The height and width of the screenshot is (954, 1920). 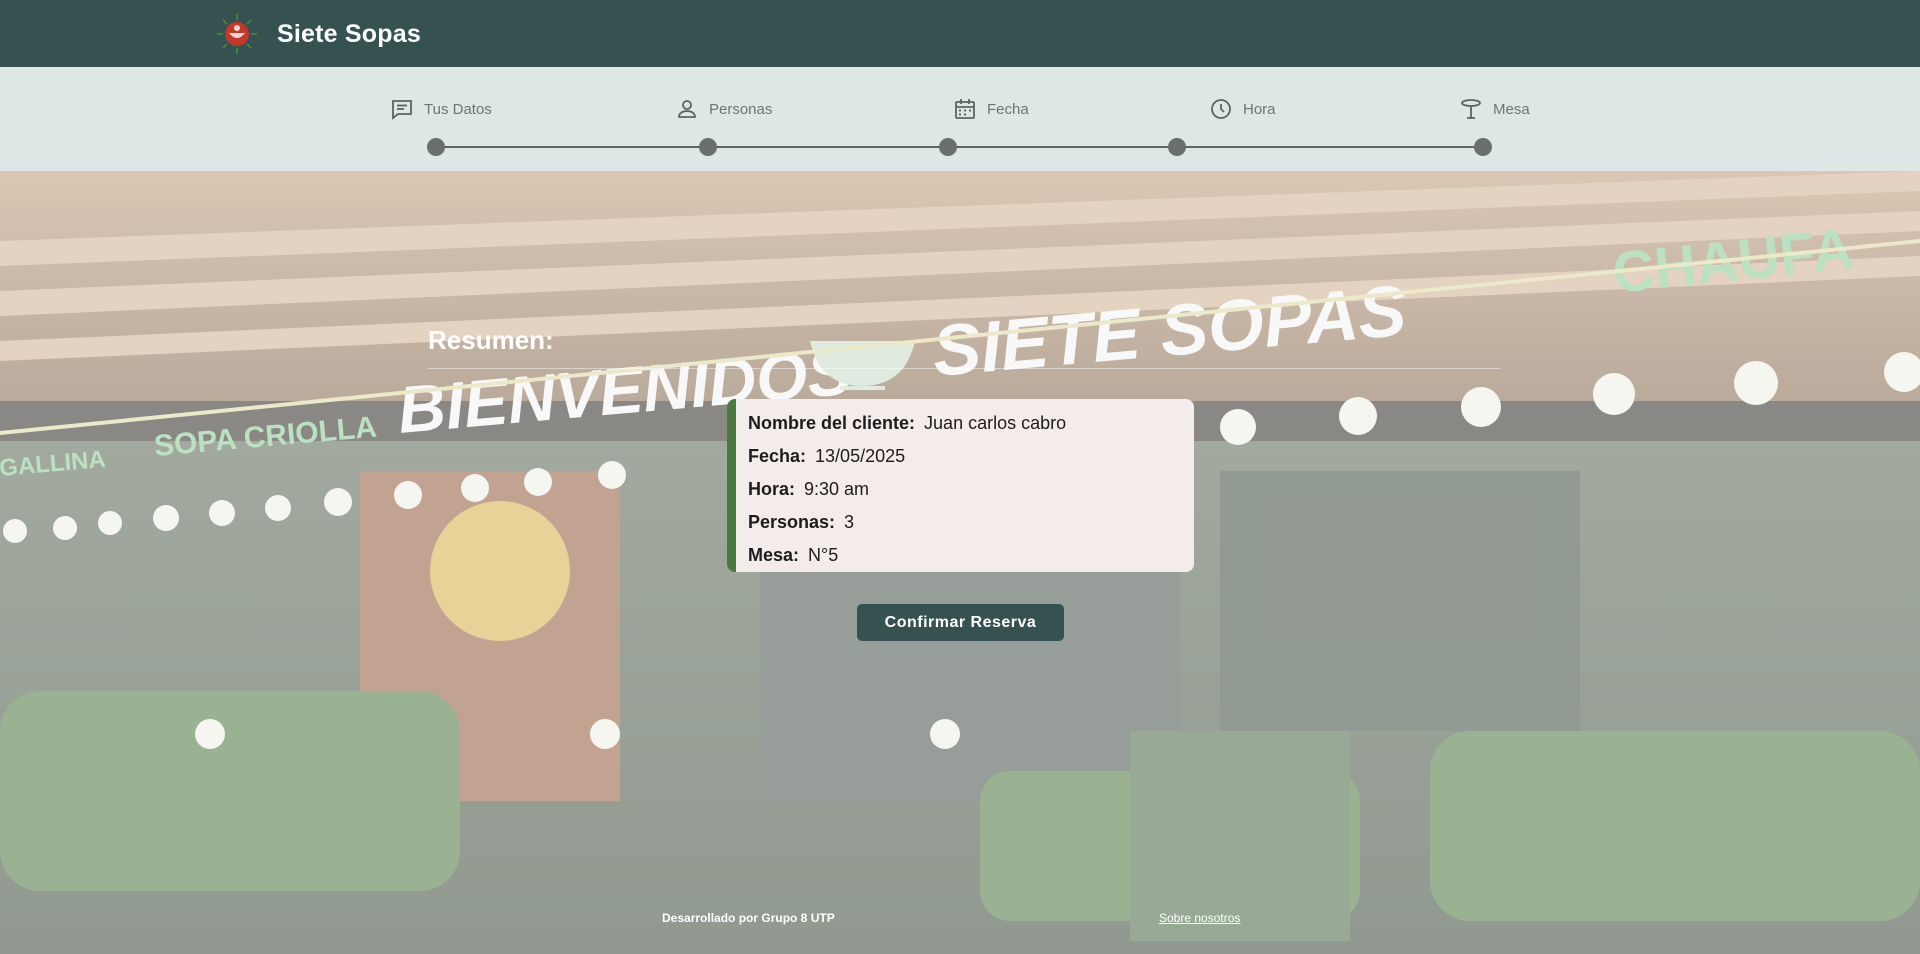 What do you see at coordinates (823, 555) in the screenshot?
I see `summary-value: N°5` at bounding box center [823, 555].